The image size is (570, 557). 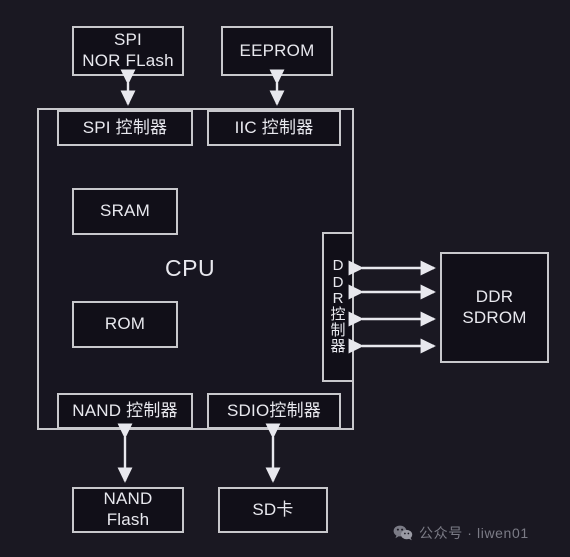 What do you see at coordinates (338, 331) in the screenshot?
I see `ddr-char-4: 制` at bounding box center [338, 331].